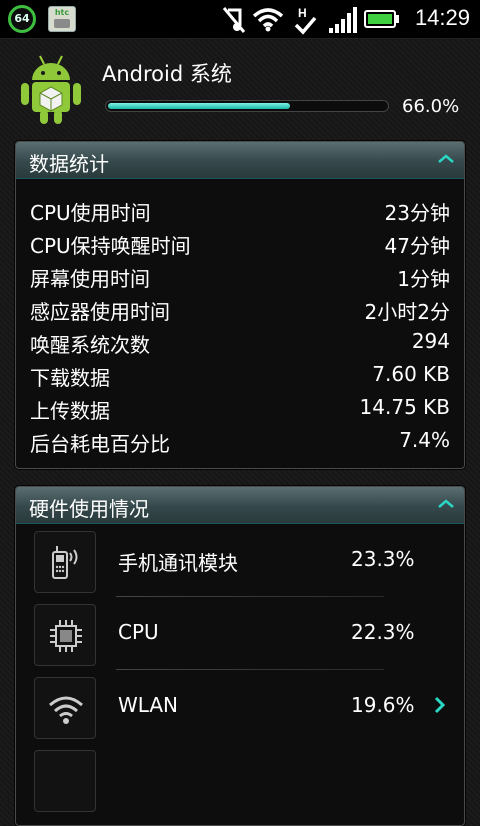  I want to click on stat-value: 7.60 KB, so click(411, 374).